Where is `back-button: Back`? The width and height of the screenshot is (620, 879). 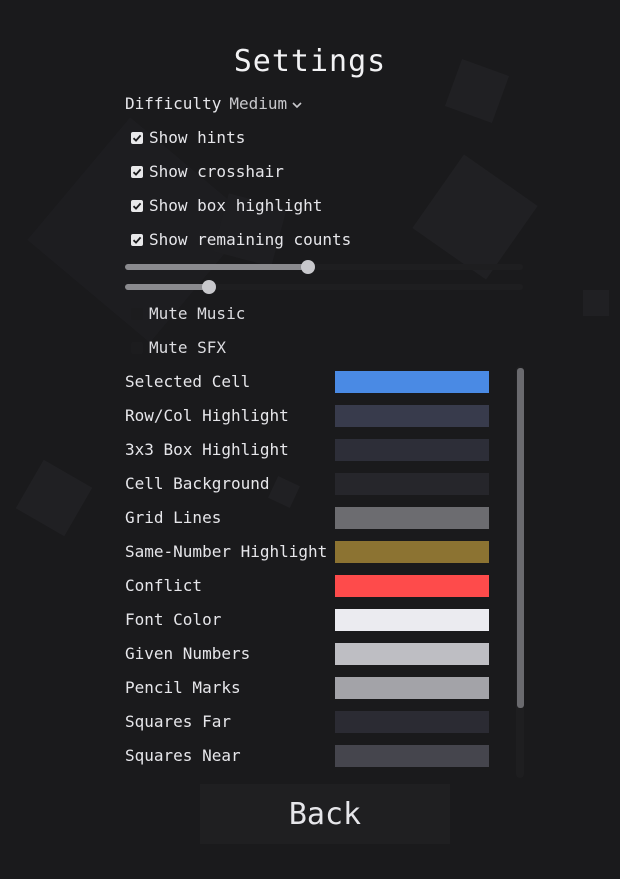 back-button: Back is located at coordinates (325, 814).